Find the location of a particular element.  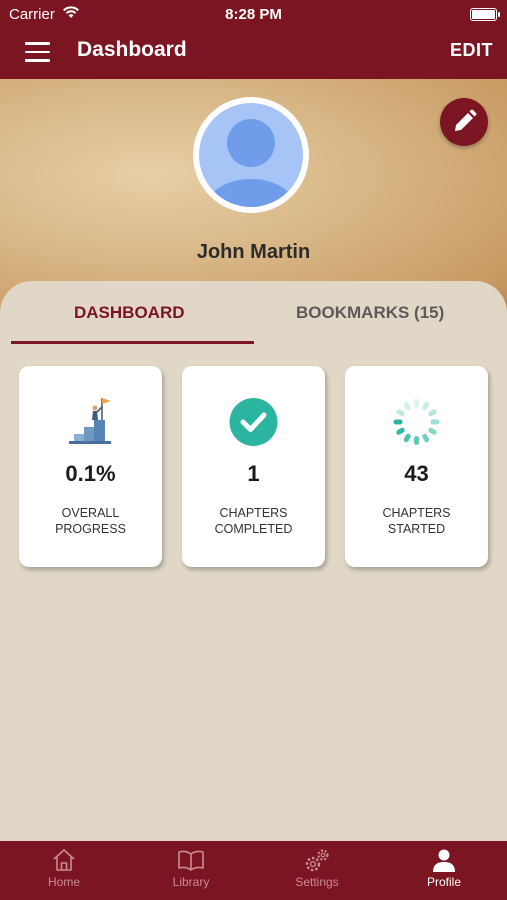

edit-button: EDIT is located at coordinates (471, 50).